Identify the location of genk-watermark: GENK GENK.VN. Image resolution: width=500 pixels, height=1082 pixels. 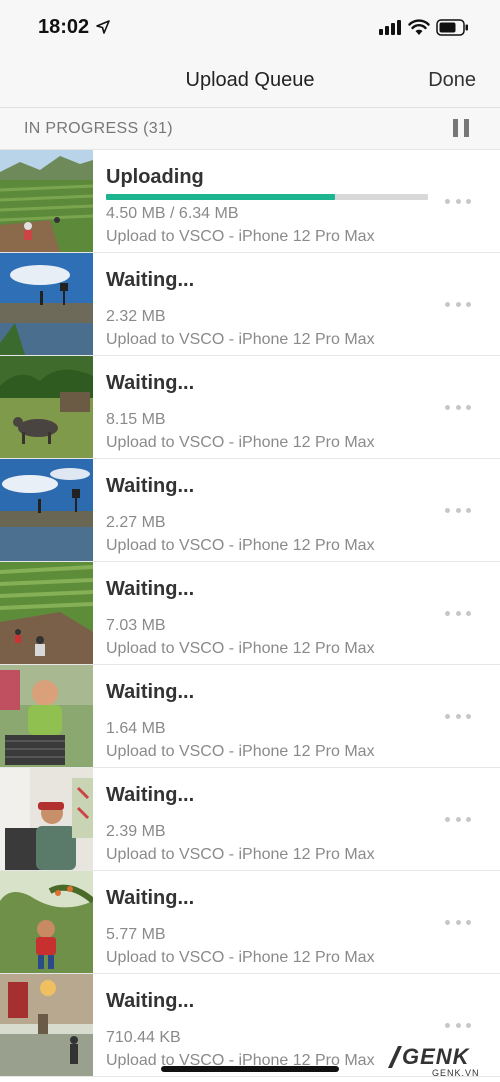
(440, 1061).